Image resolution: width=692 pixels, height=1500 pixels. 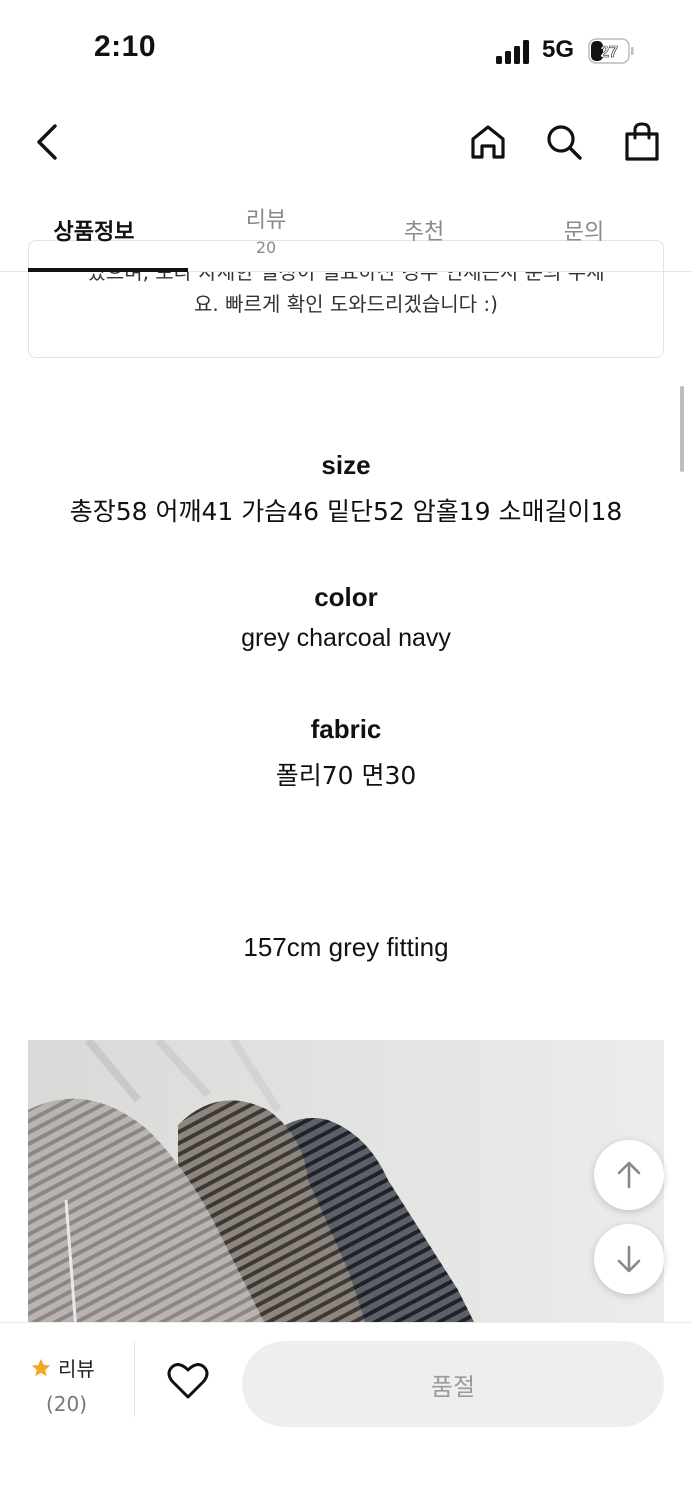 I want to click on review-label: 리뷰, so click(x=76, y=1369).